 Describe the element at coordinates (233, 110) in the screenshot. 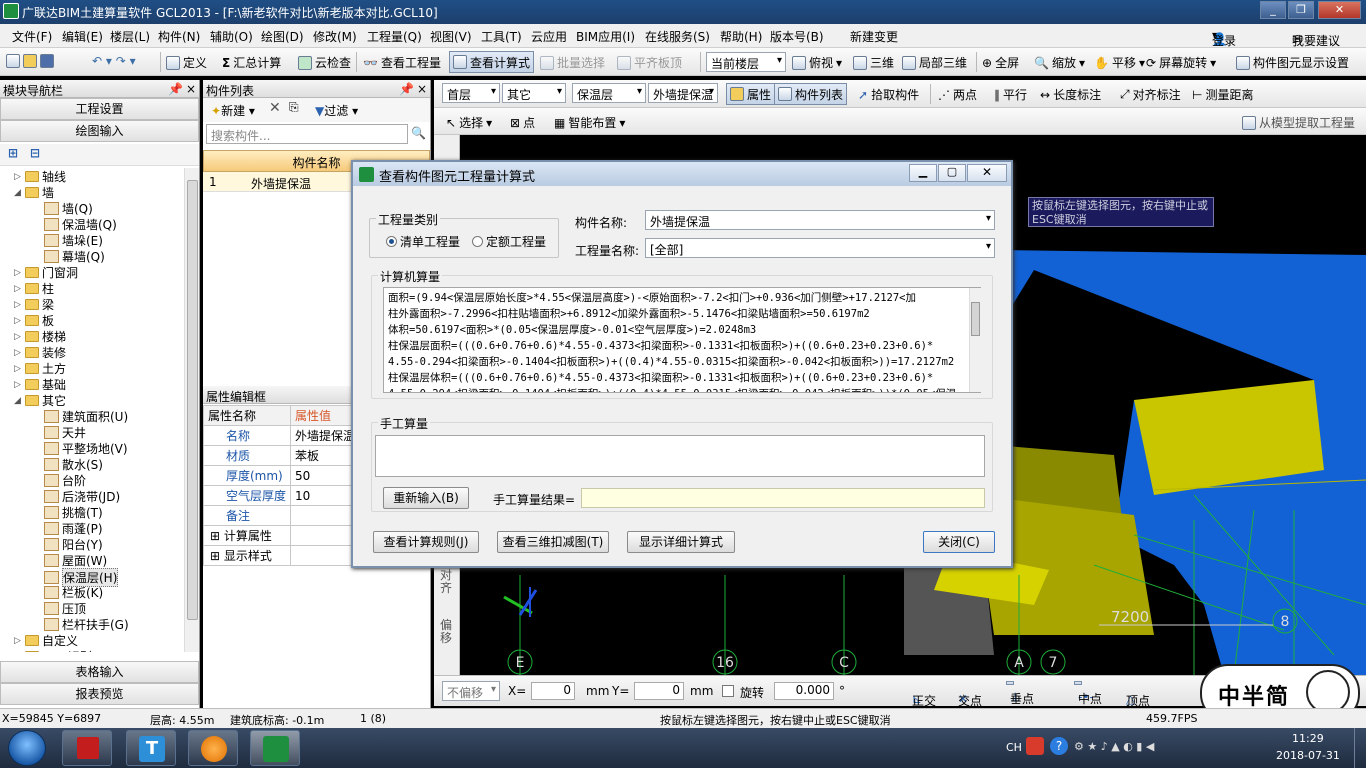

I see `new-component-button: ✦新建 ▾` at that location.